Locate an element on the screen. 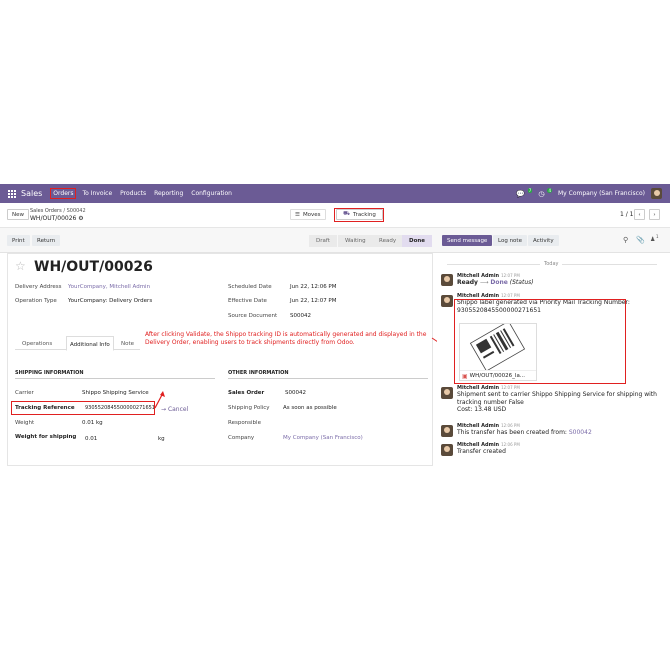 This screenshot has width=670, height=670. message-transfer-created: Mitchell Admin 12:06 PM Transfer created is located at coordinates (562, 449).